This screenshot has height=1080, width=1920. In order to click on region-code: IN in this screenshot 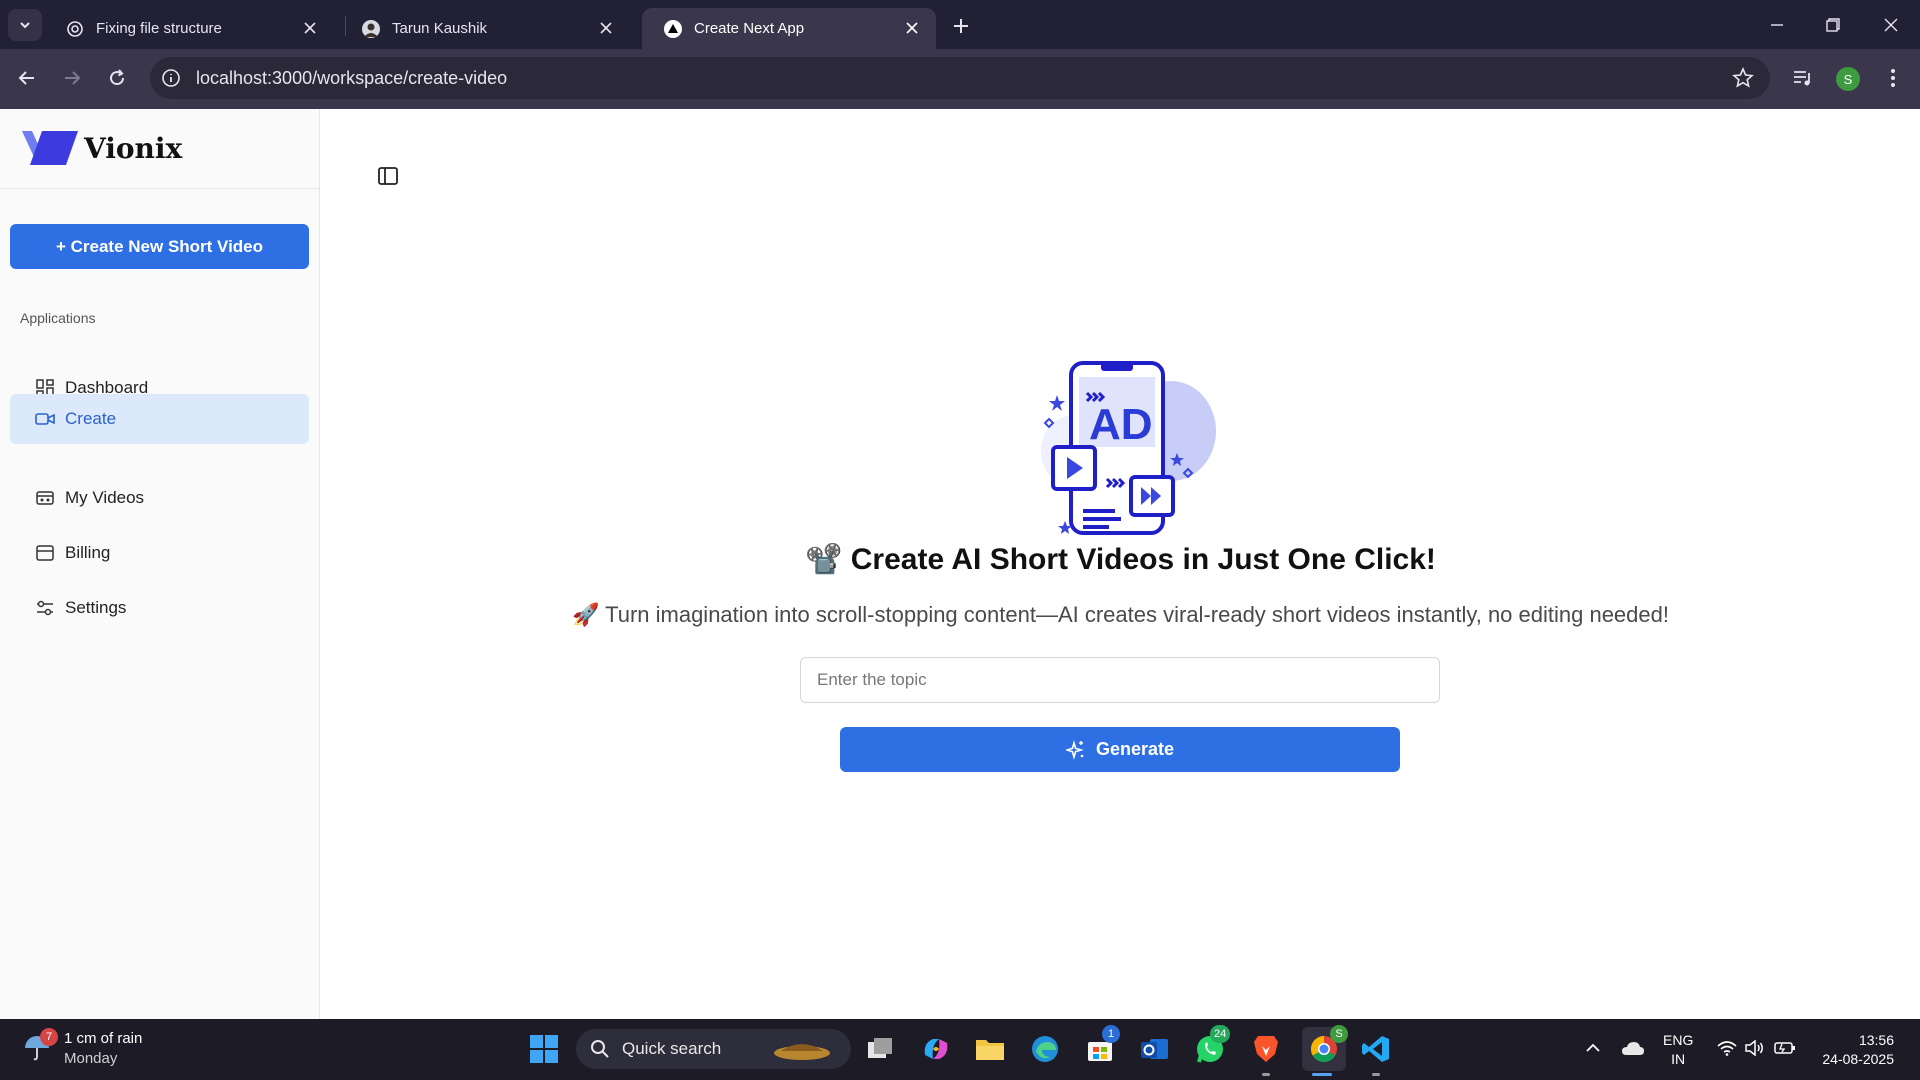, I will do `click(1678, 1059)`.